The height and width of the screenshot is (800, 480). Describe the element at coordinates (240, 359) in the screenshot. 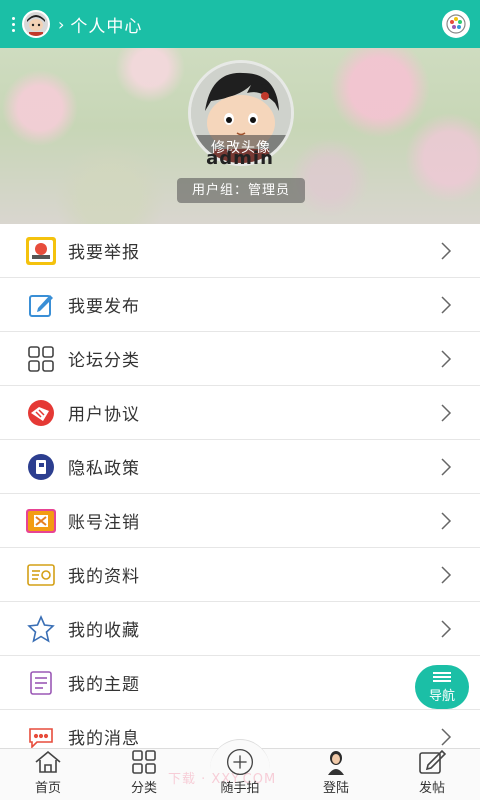

I see `menu-item-forum-categories: 论坛分类` at that location.